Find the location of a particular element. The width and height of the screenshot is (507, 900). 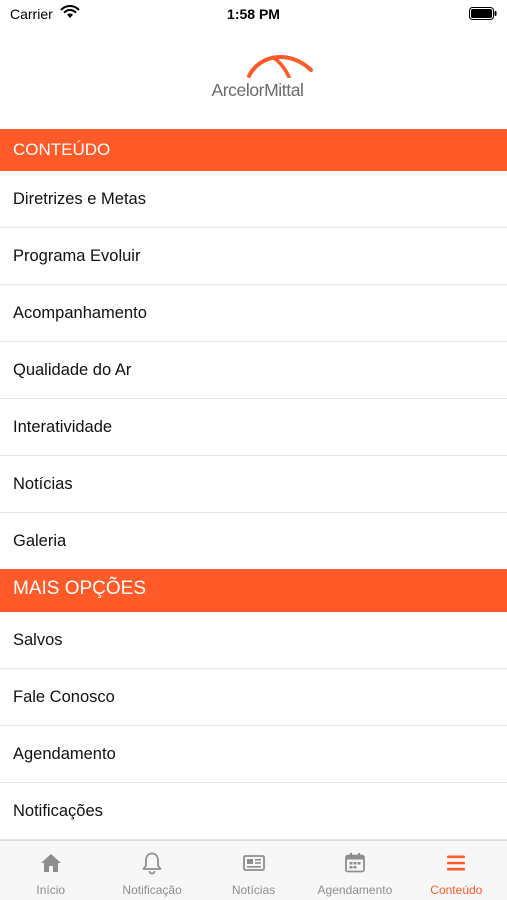

newspaper-icon is located at coordinates (253, 863).